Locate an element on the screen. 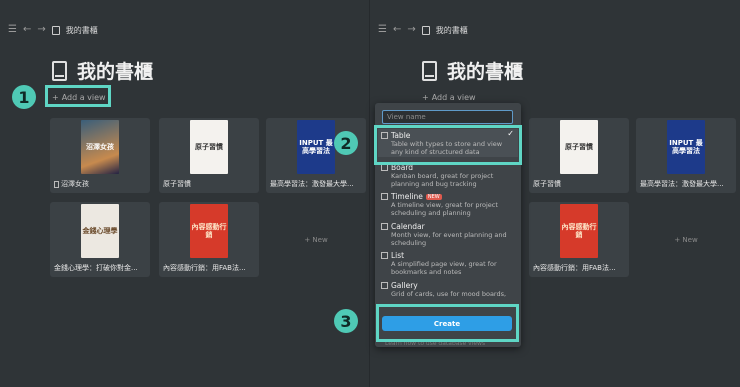 This screenshot has width=740, height=387. view-option-title: Calendar is located at coordinates (408, 226).